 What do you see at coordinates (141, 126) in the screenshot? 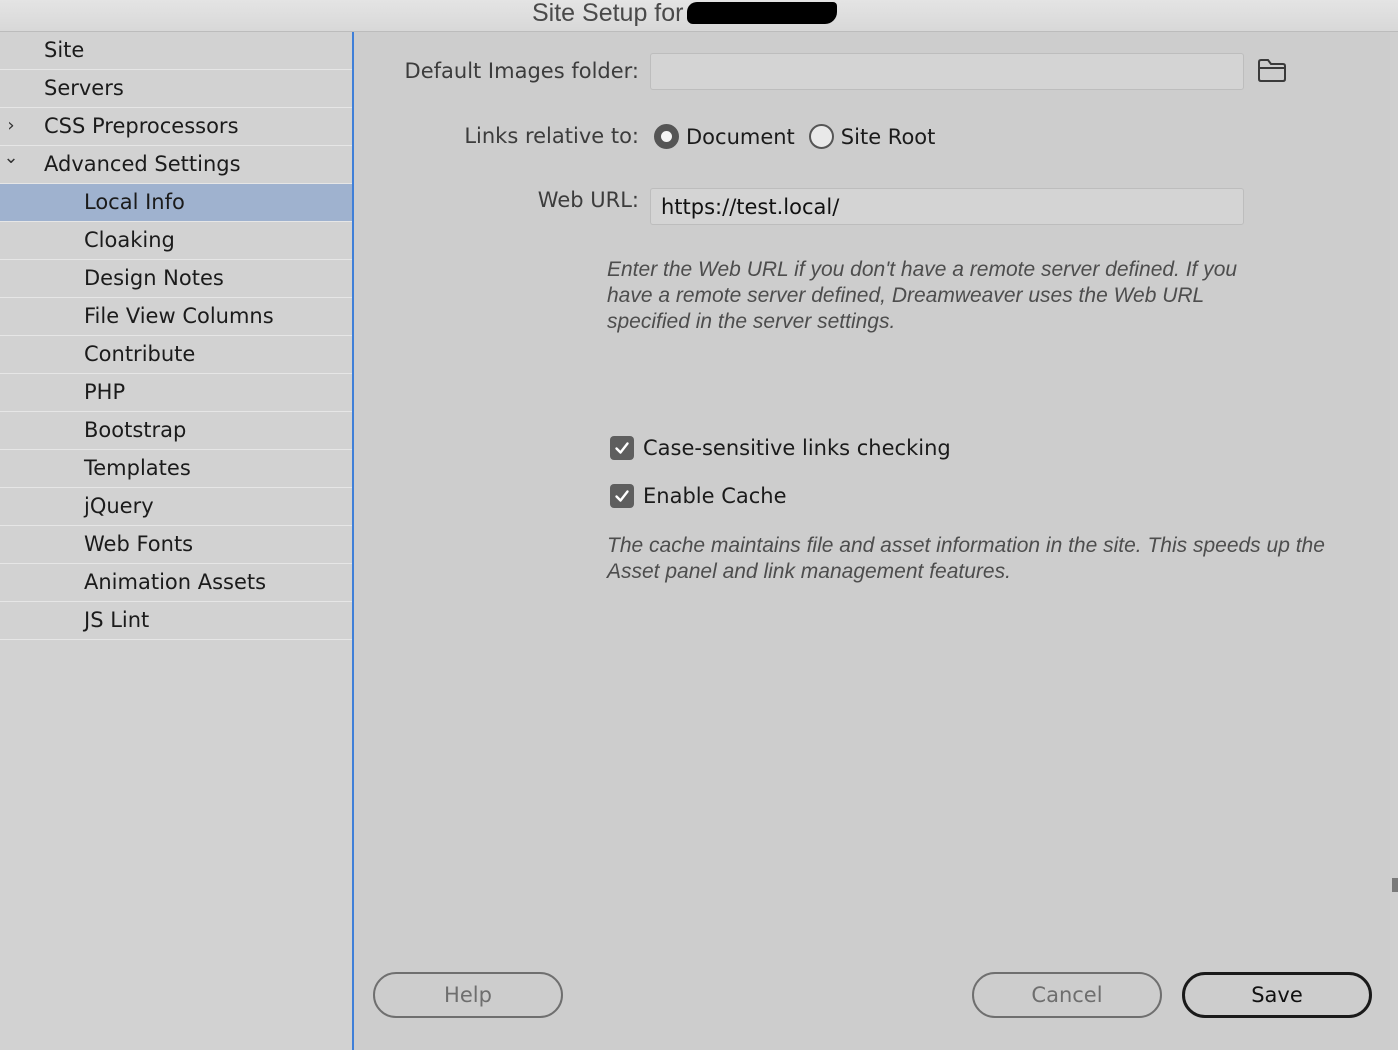
I see `sidebar-item-label: CSS Preprocessors` at bounding box center [141, 126].